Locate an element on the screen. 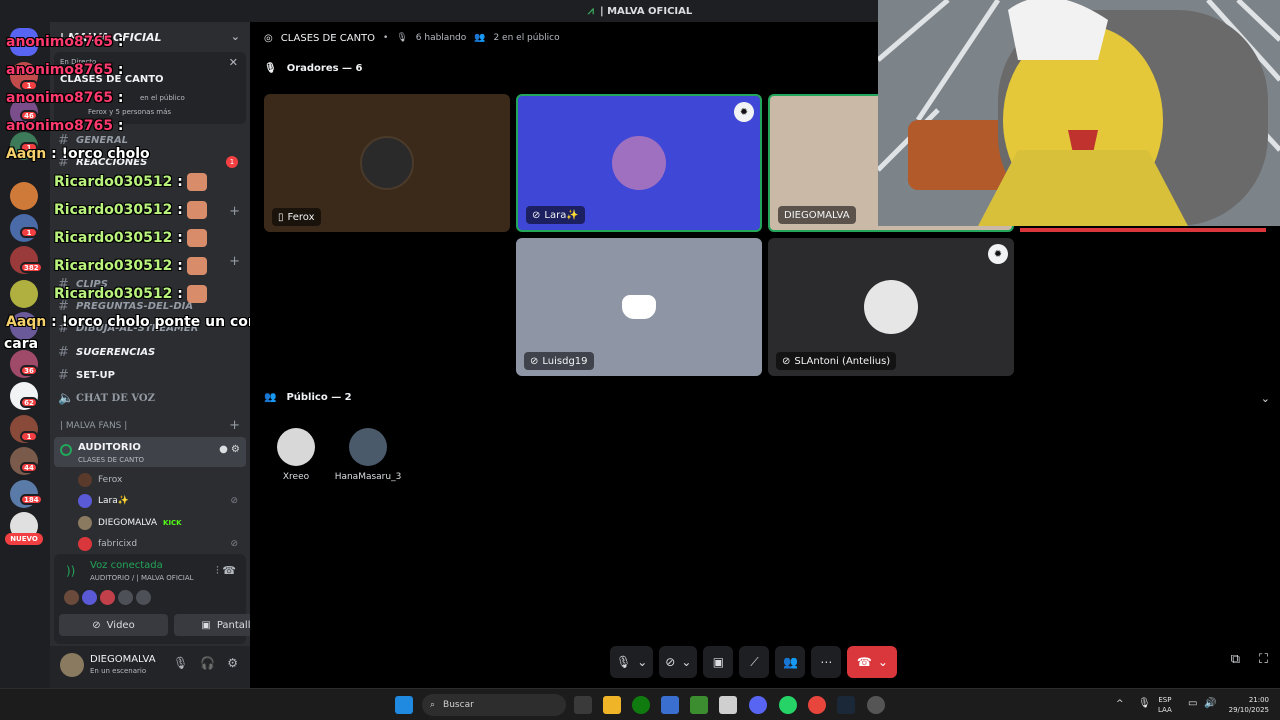 This screenshot has height=720, width=1280. task-view-icon is located at coordinates (583, 705).